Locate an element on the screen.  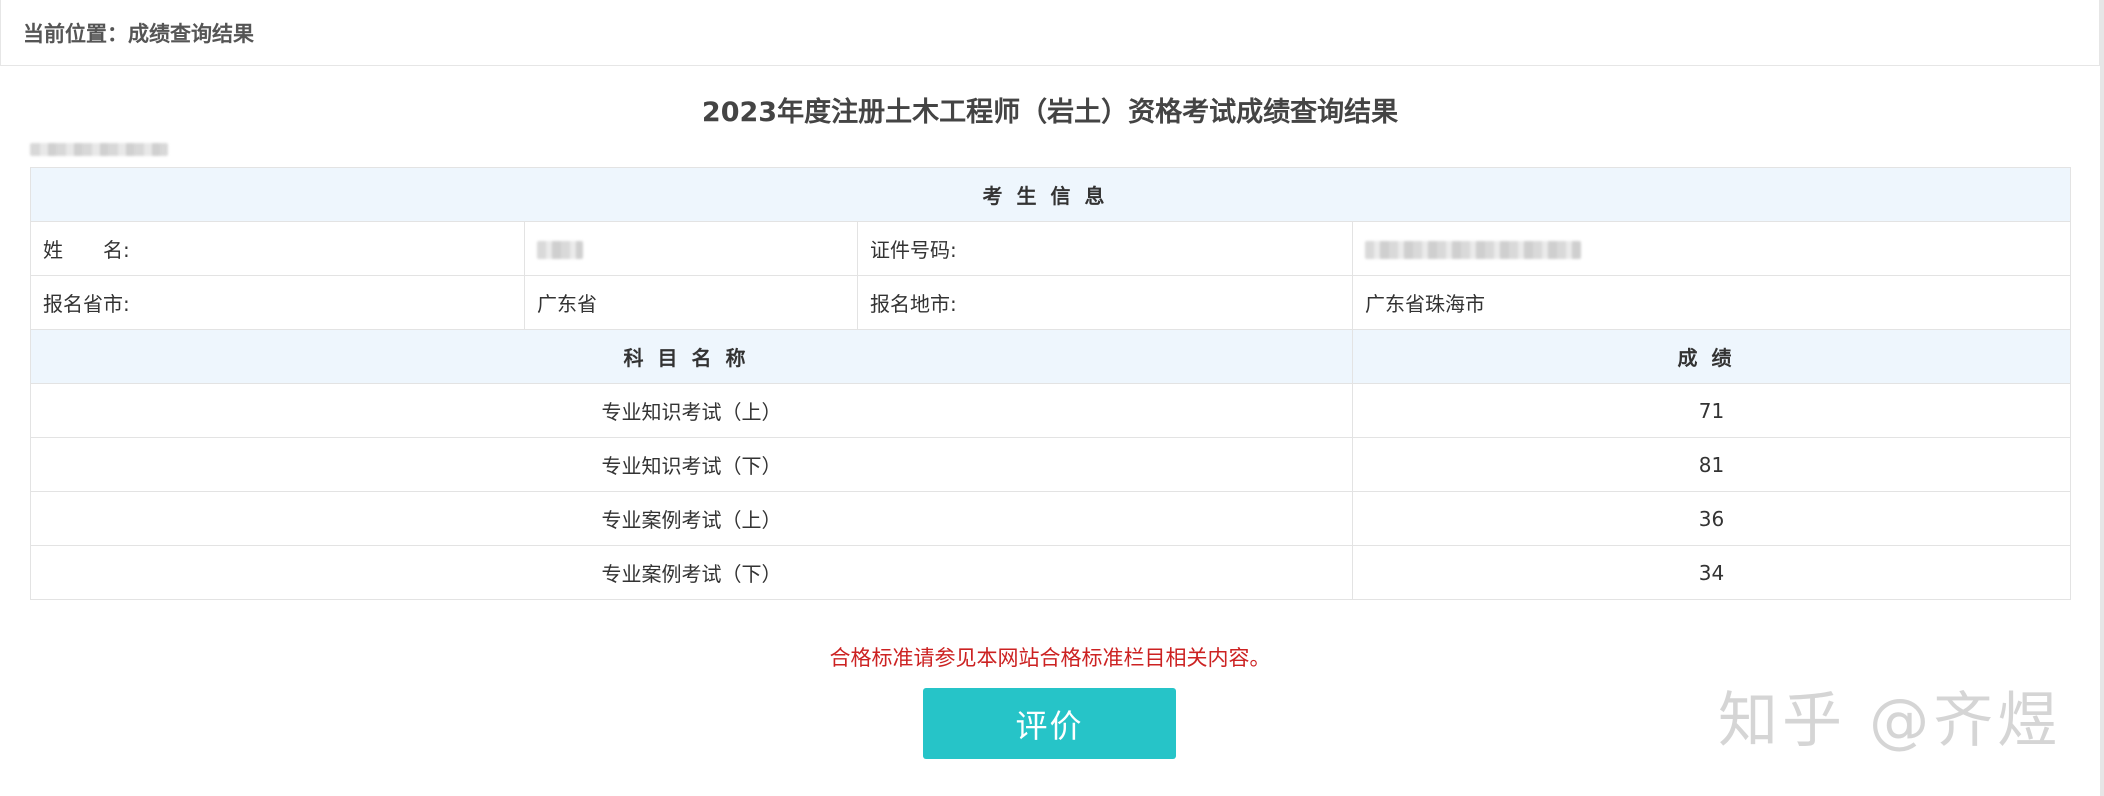
candidate-info-header-row: 考生信息 is located at coordinates (1050, 194).